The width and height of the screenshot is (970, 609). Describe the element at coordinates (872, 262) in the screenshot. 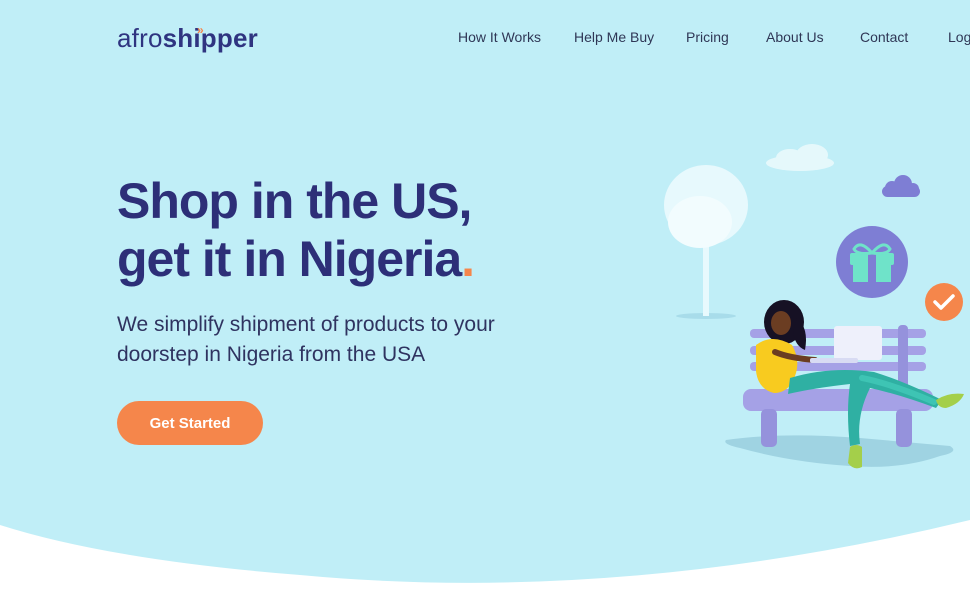

I see `gift-icon` at that location.